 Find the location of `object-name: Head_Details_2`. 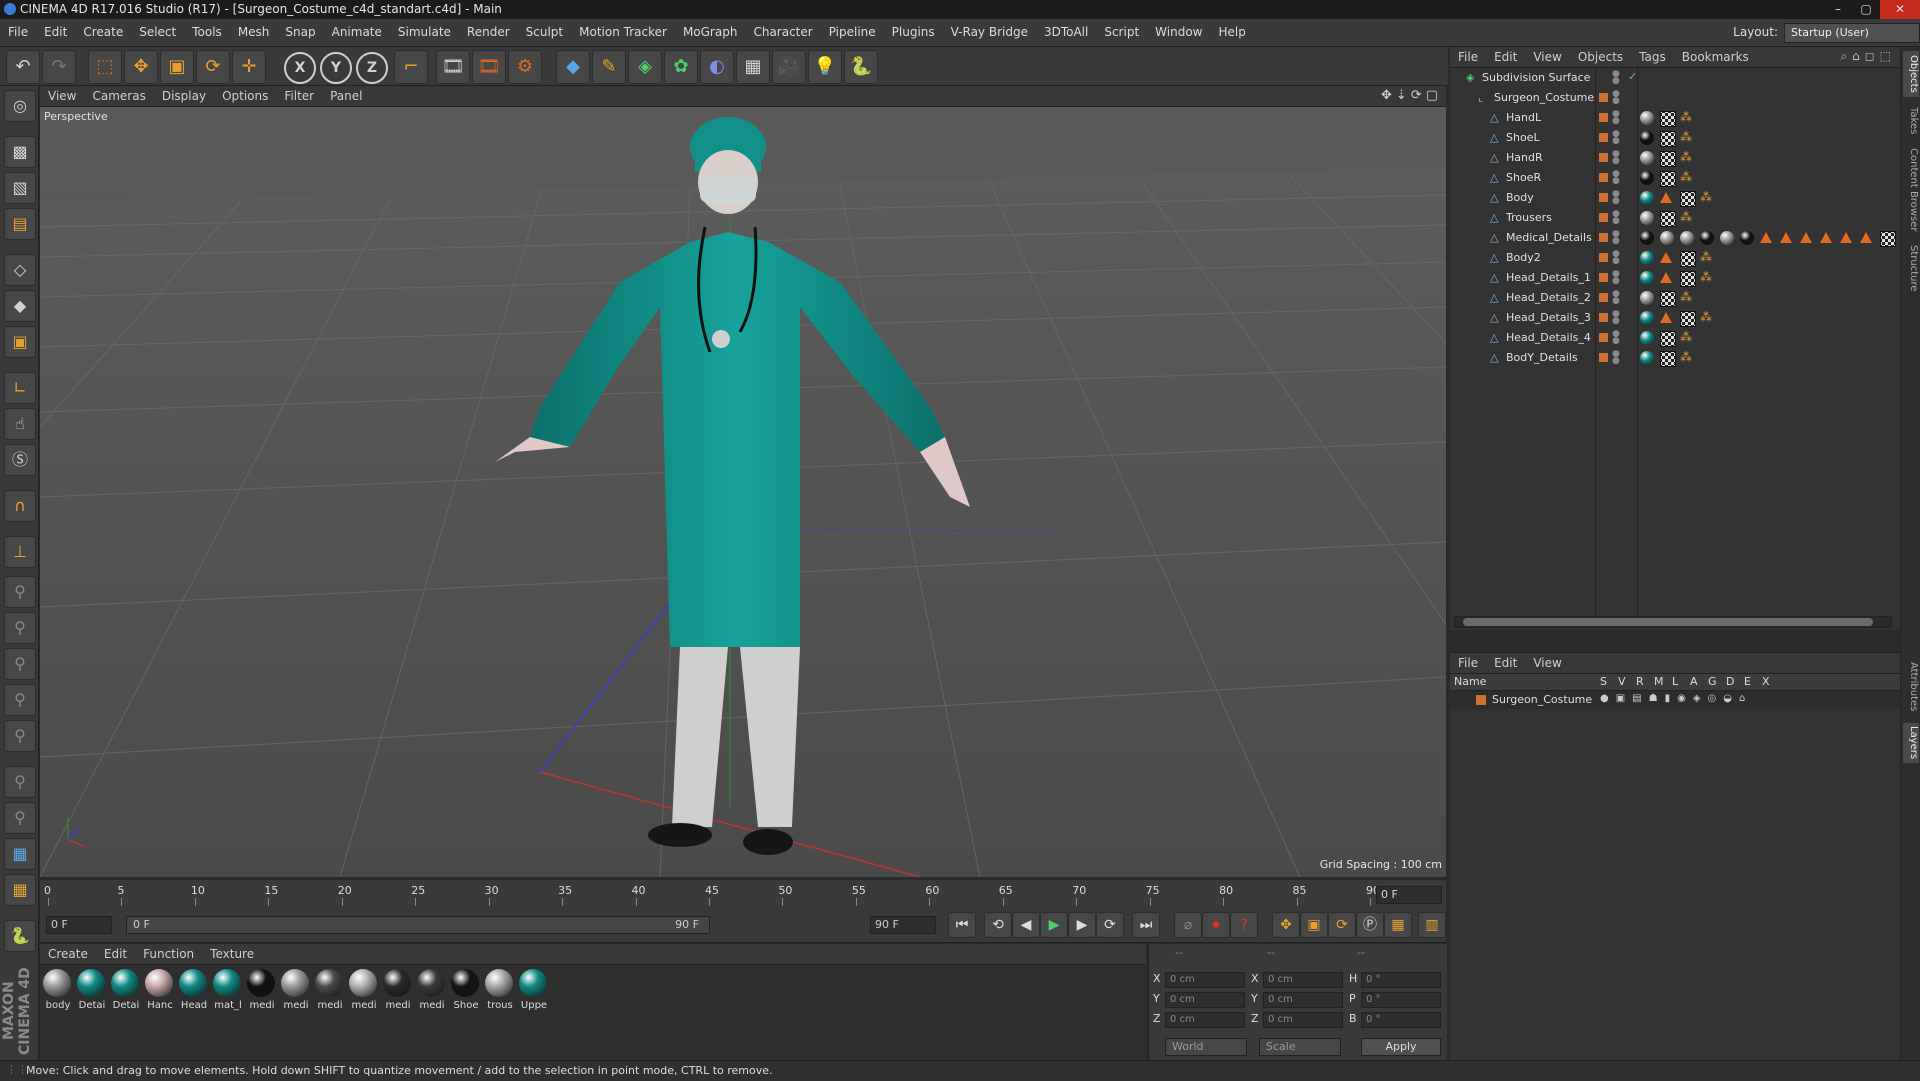

object-name: Head_Details_2 is located at coordinates (1548, 297).